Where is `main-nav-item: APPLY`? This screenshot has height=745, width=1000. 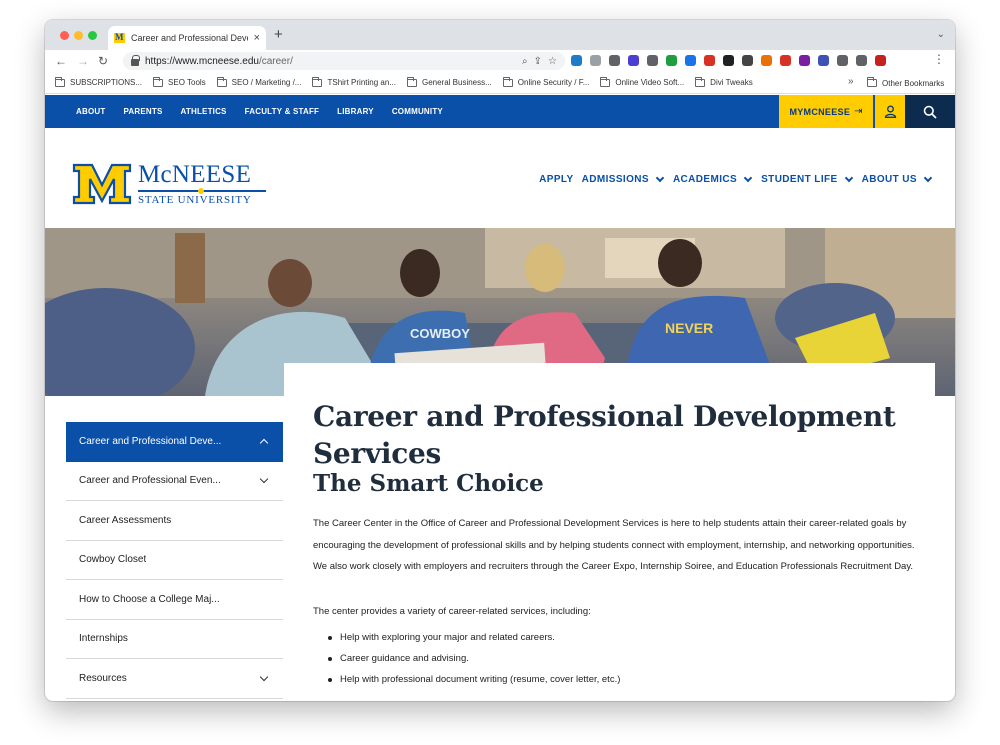 main-nav-item: APPLY is located at coordinates (556, 179).